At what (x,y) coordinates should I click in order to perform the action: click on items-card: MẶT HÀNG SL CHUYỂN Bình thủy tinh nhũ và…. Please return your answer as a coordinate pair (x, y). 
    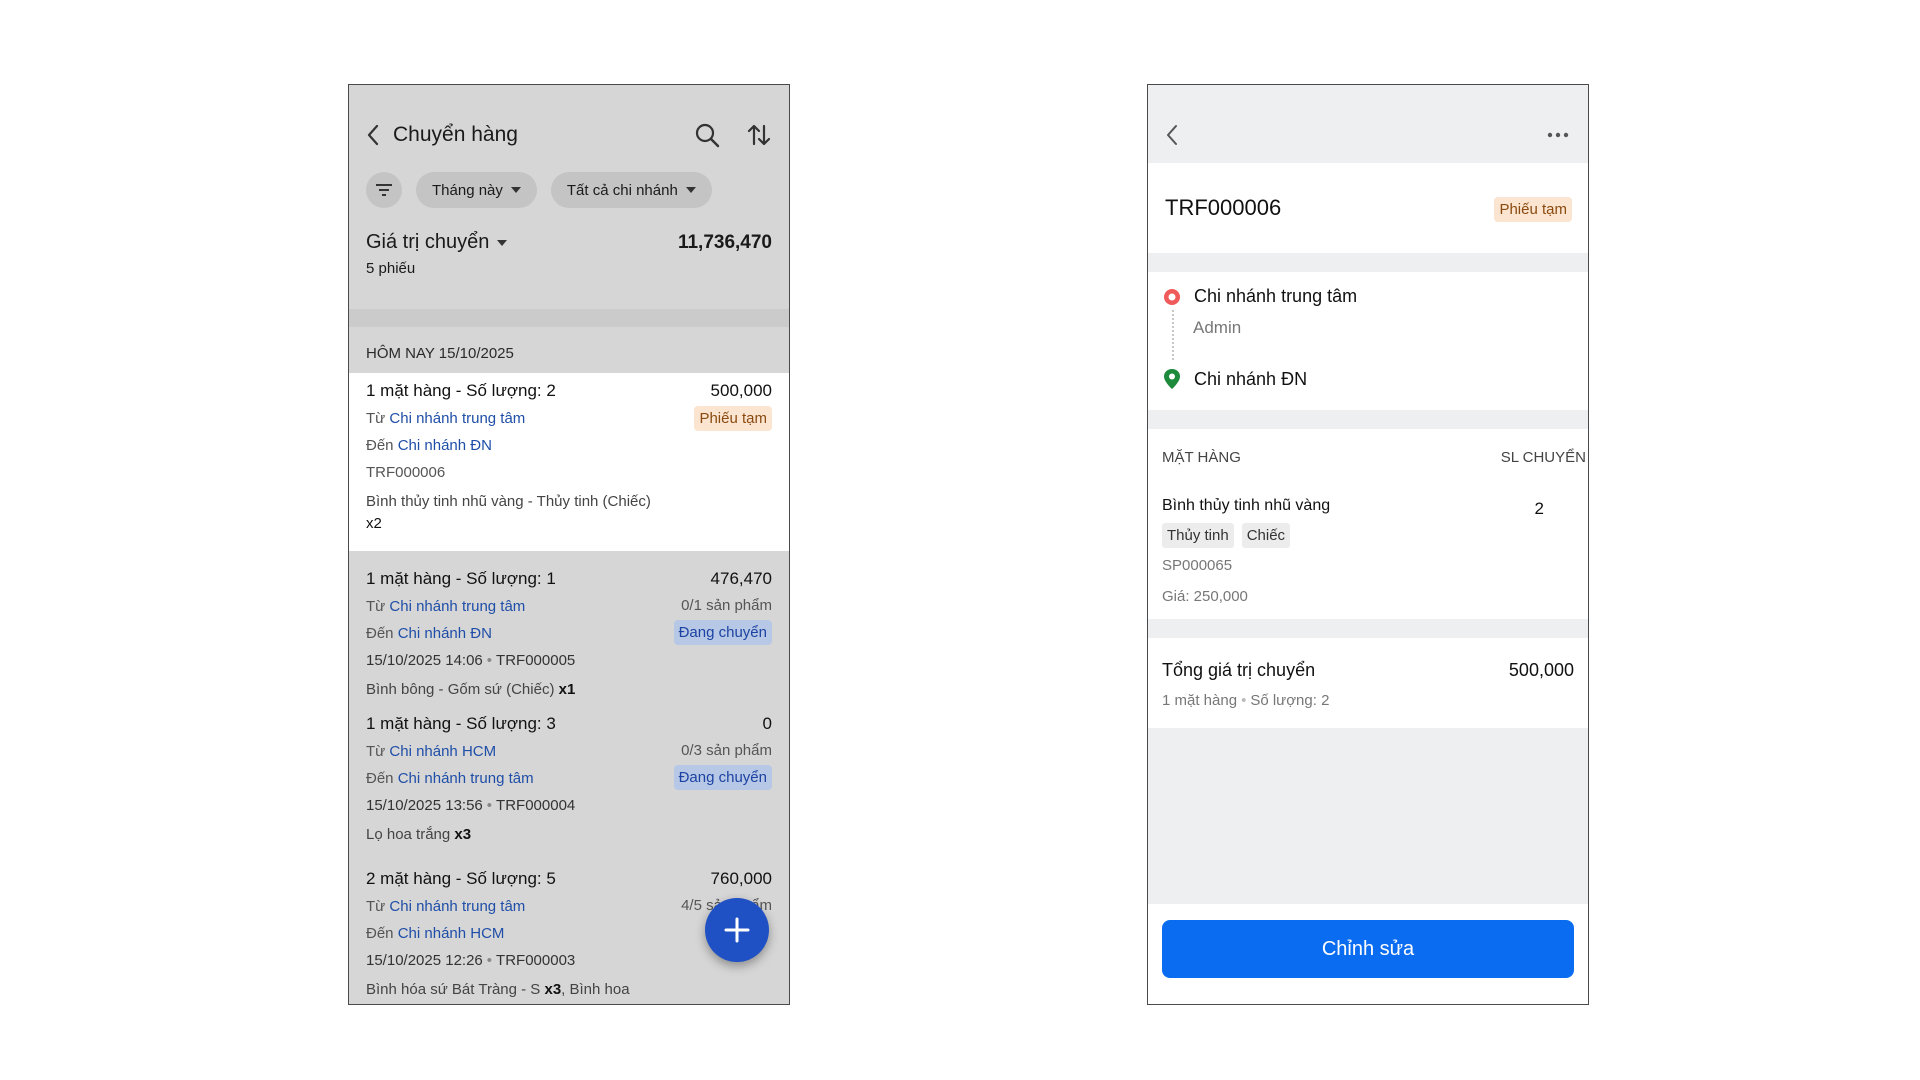
    Looking at the image, I should click on (1368, 524).